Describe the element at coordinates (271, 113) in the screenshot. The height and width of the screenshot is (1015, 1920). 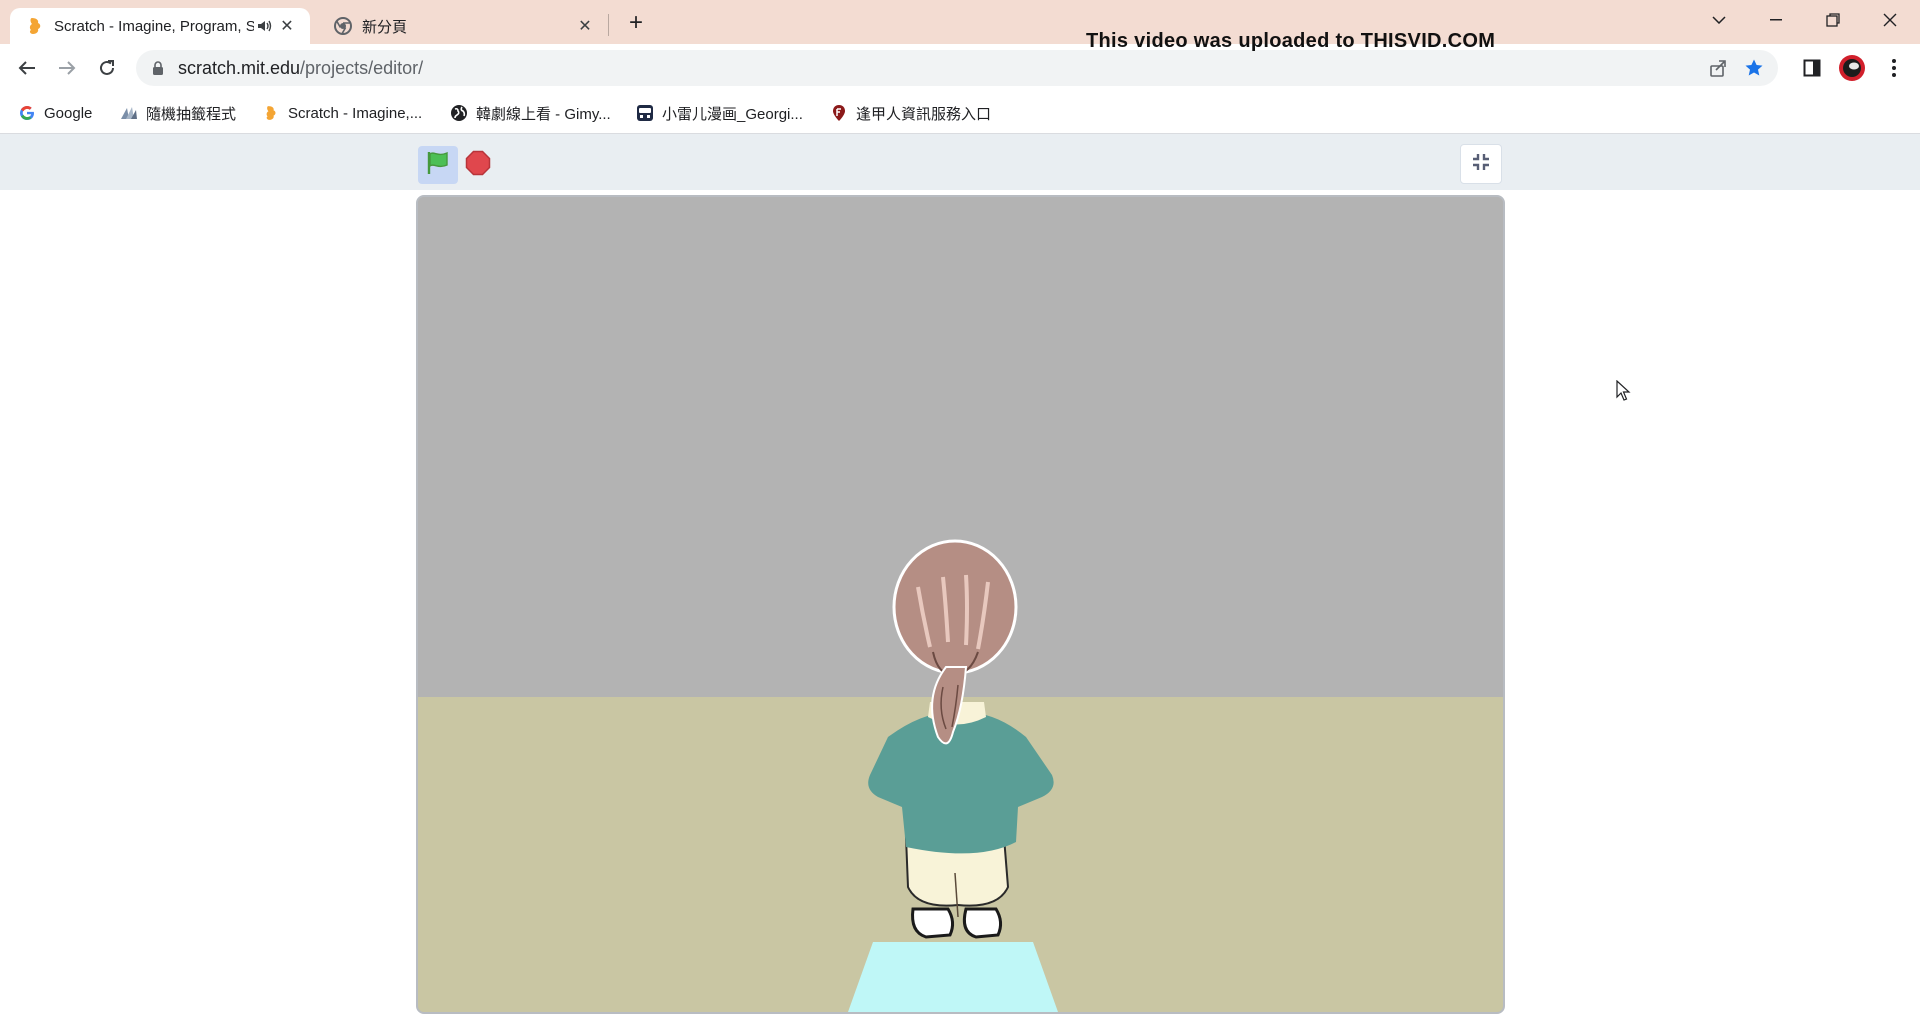
I see `scratch-icon` at that location.